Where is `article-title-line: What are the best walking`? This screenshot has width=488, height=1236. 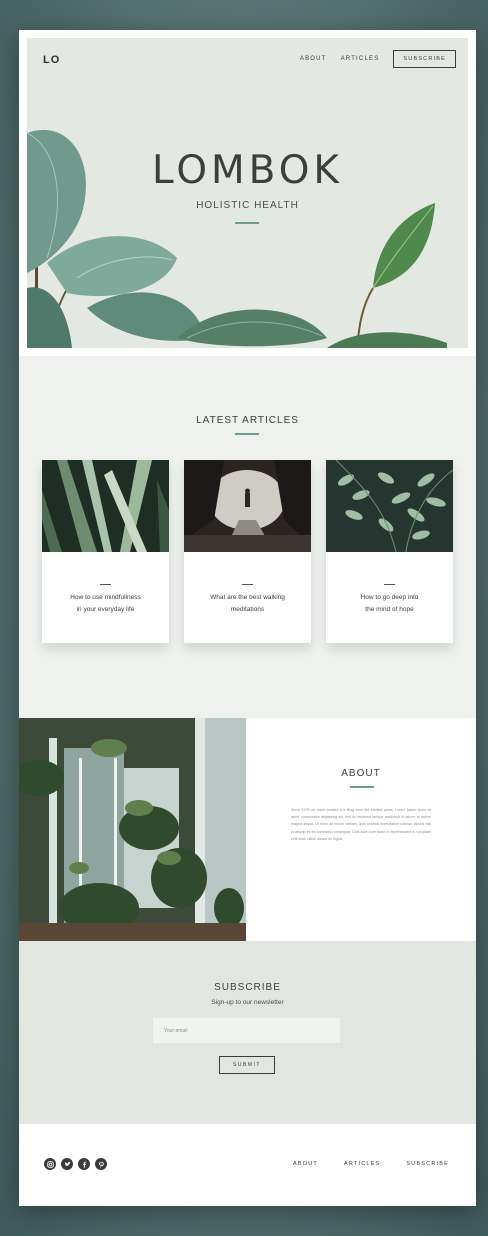
article-title-line: What are the best walking is located at coordinates (247, 597).